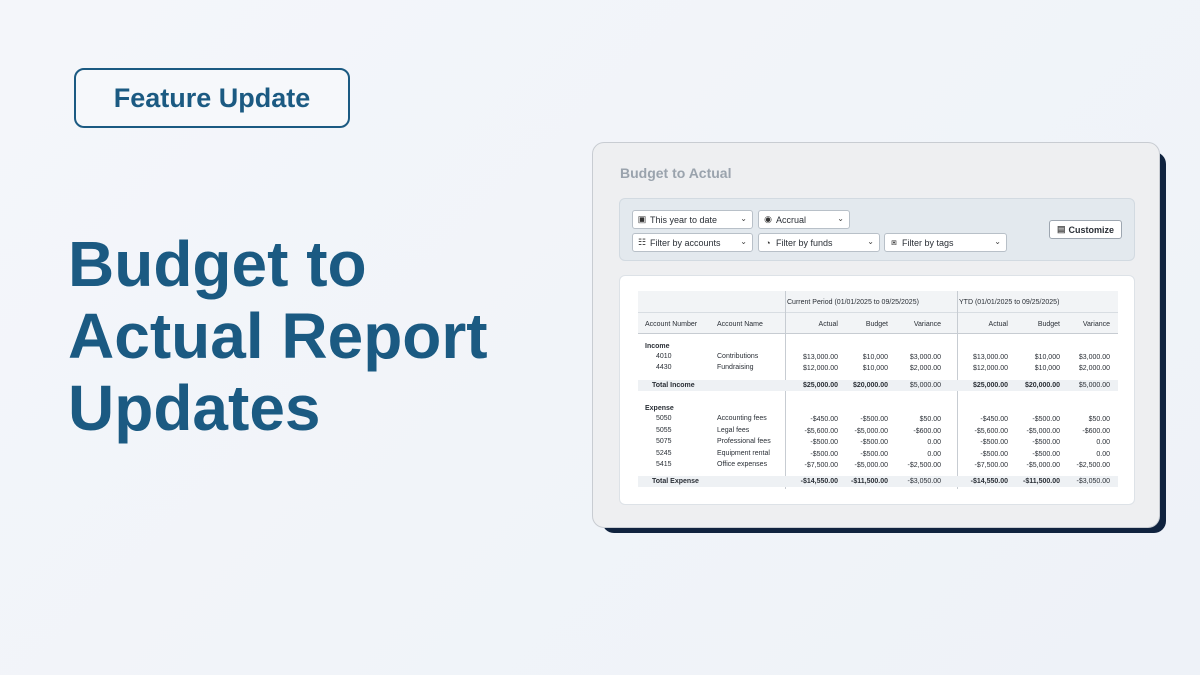 The height and width of the screenshot is (675, 1200). I want to click on bank-icon: ☷, so click(642, 242).